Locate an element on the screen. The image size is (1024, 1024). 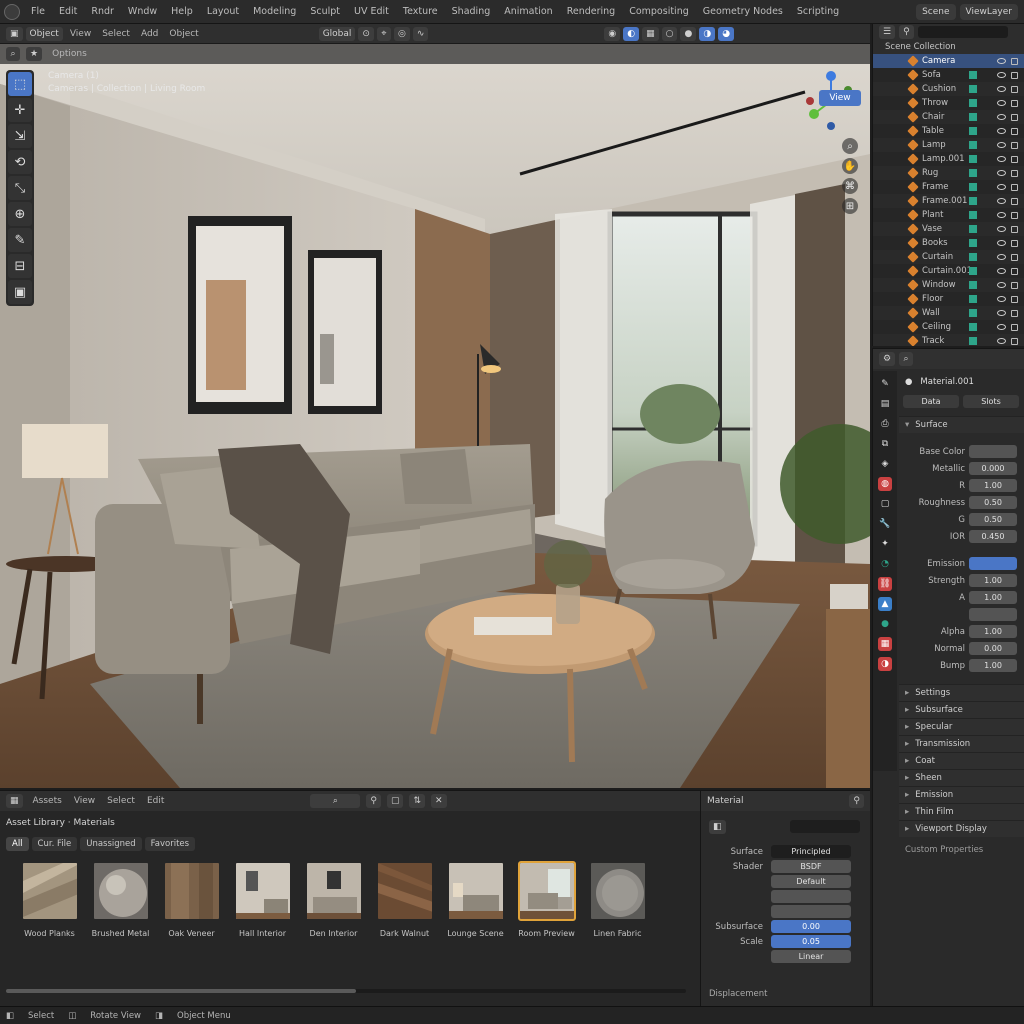
surface-section-header: ▾ Surface is located at coordinates (961, 424).